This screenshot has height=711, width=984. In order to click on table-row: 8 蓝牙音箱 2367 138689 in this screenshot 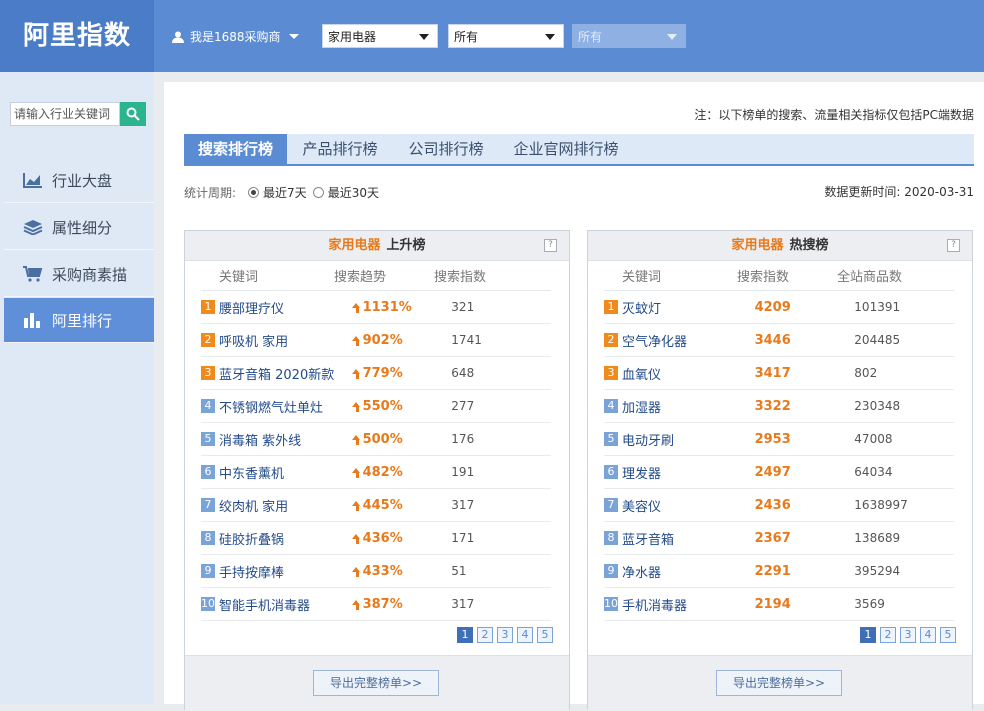, I will do `click(779, 538)`.